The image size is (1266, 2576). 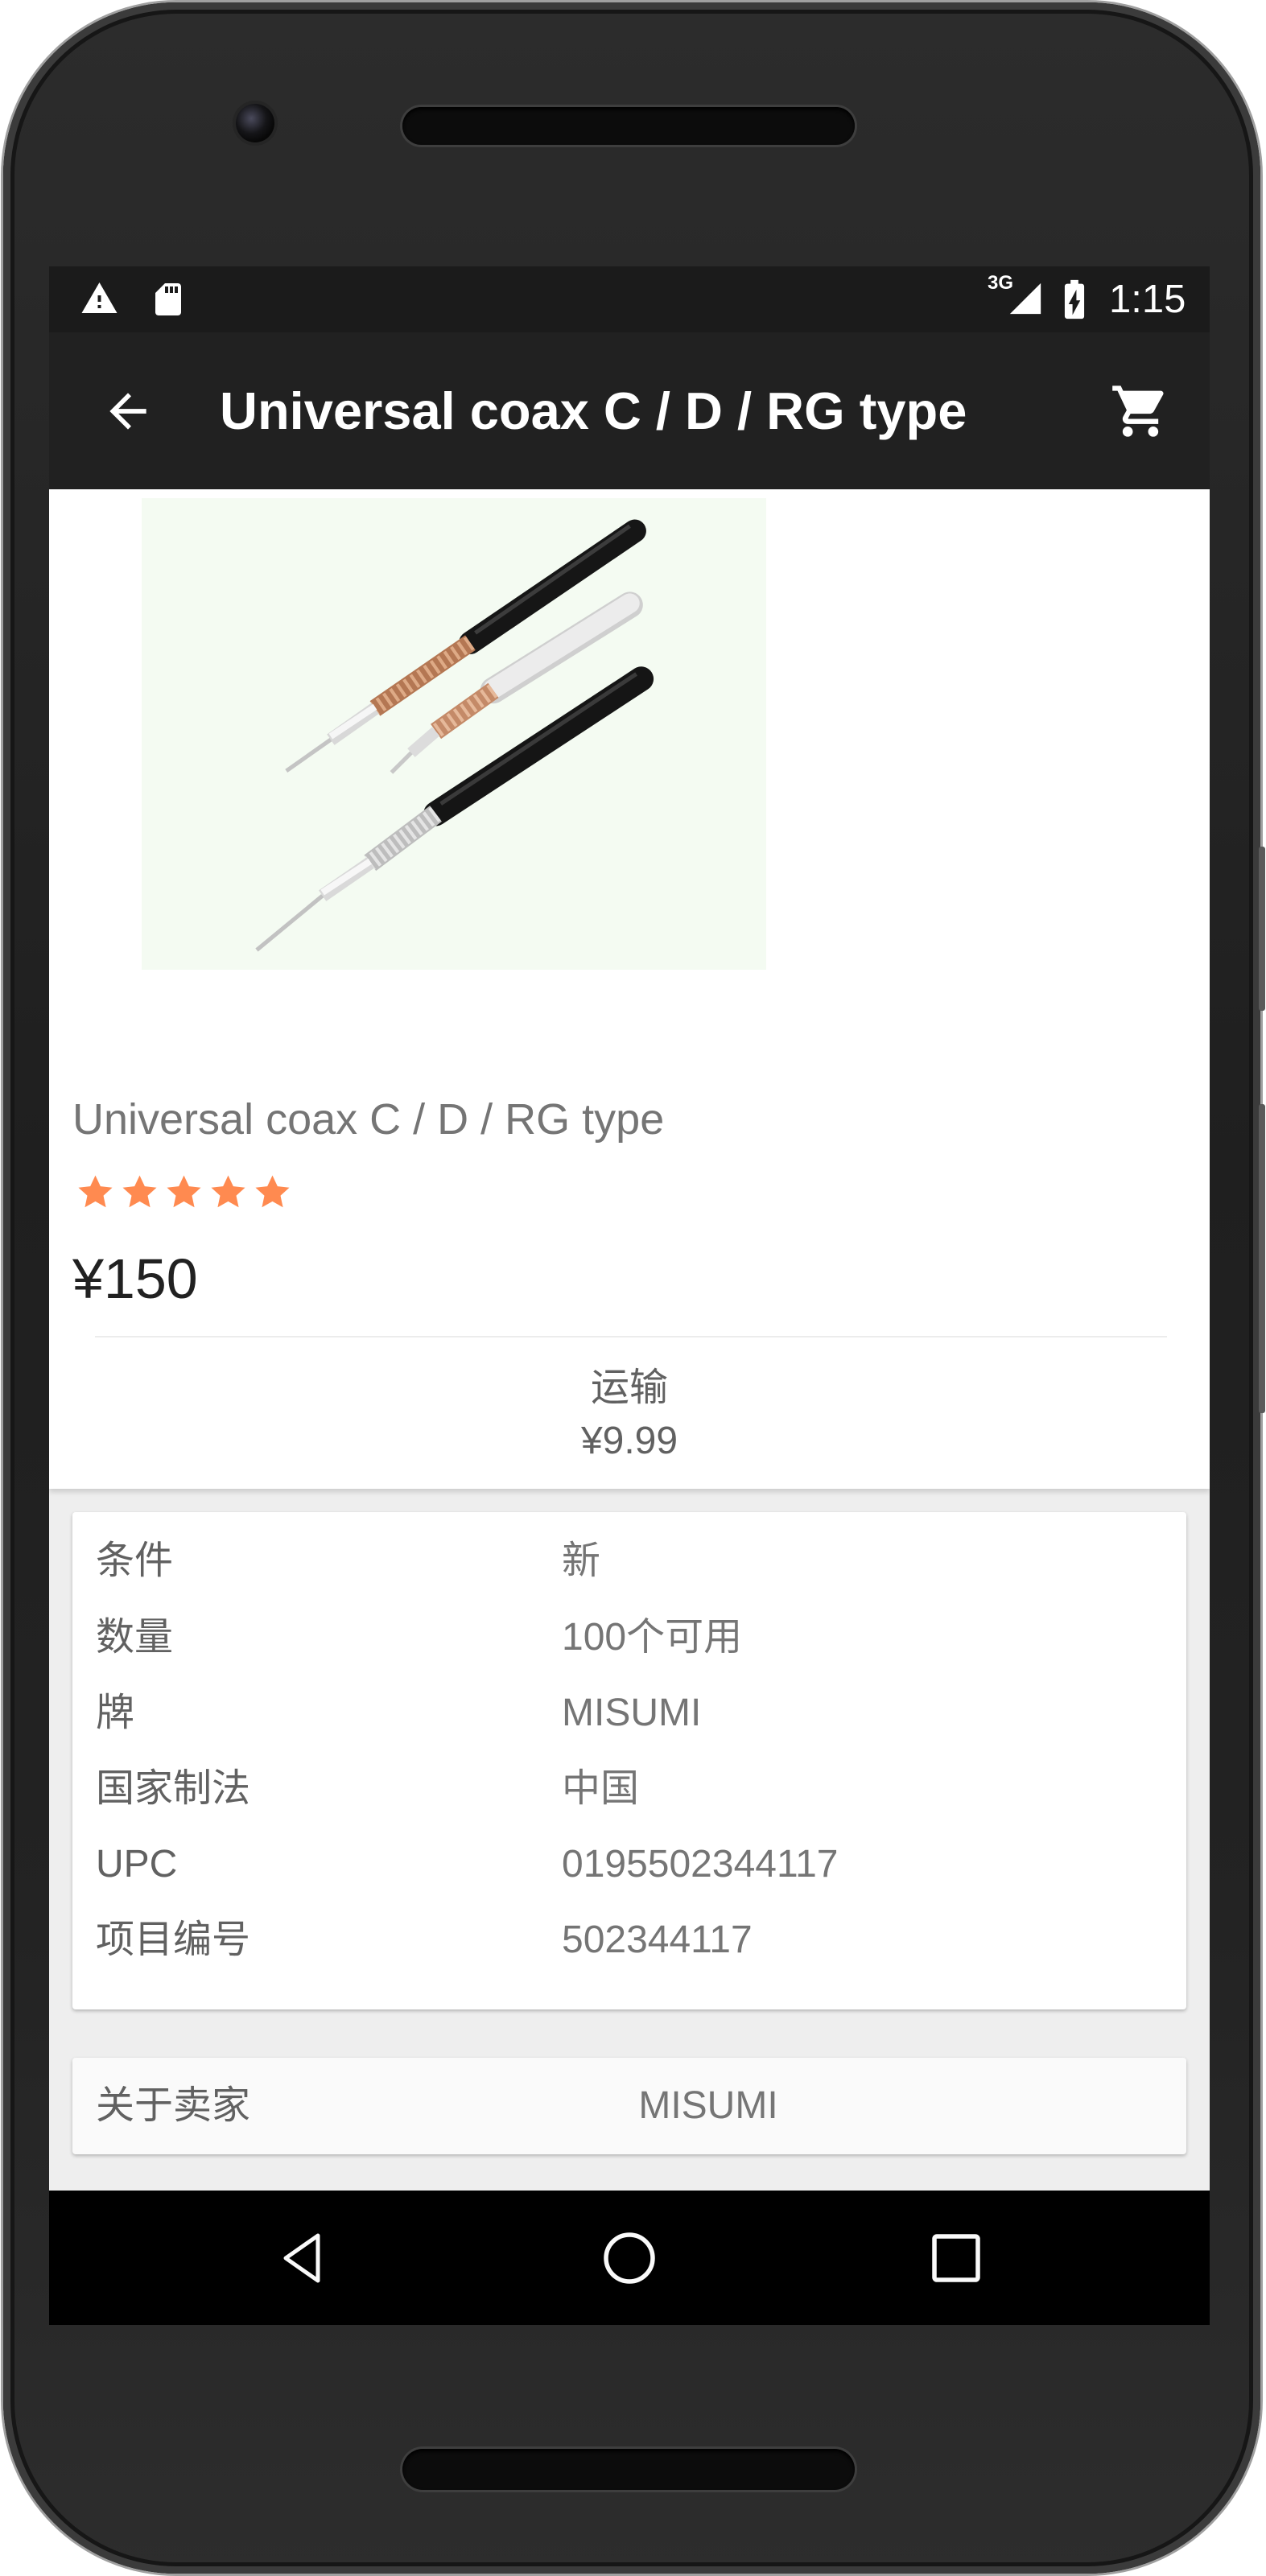 What do you see at coordinates (629, 1441) in the screenshot?
I see `shipping-price: ¥9.99` at bounding box center [629, 1441].